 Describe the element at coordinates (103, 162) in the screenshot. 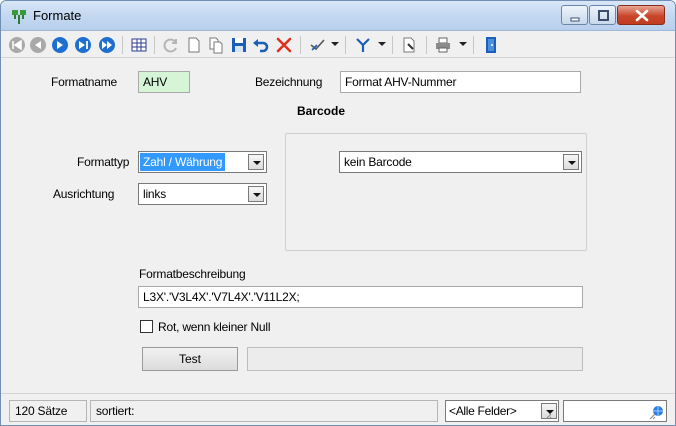

I see `formattyp-label: Formattyp` at that location.